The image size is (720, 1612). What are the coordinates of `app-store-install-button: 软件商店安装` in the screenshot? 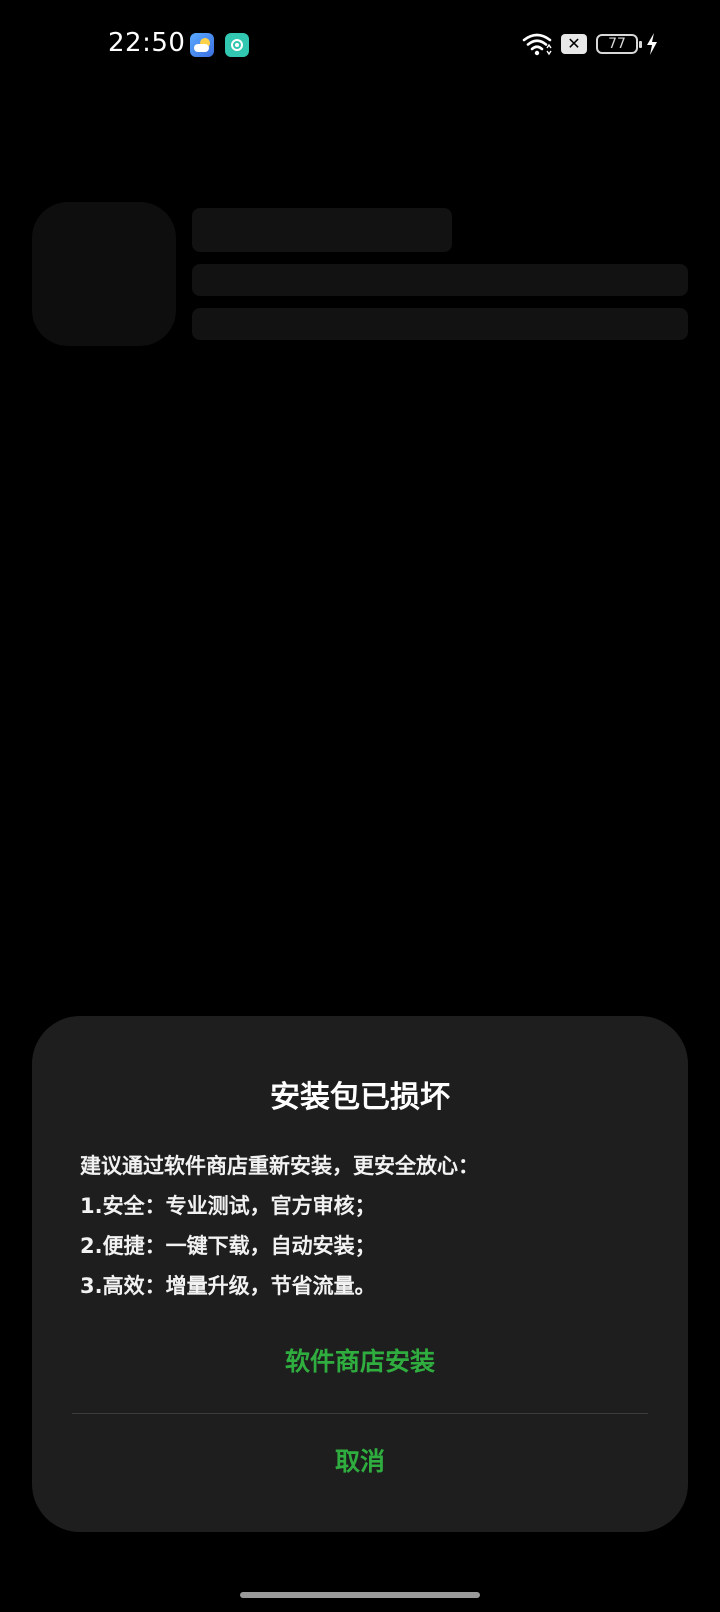 It's located at (360, 1362).